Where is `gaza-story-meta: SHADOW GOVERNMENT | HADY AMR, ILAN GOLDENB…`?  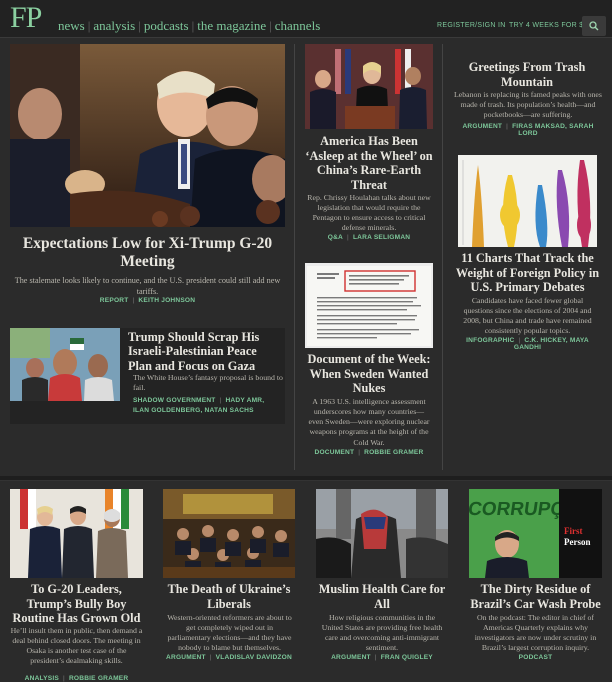
gaza-story-meta: SHADOW GOVERNMENT | HADY AMR, ILAN GOLDENB… is located at coordinates (199, 405).